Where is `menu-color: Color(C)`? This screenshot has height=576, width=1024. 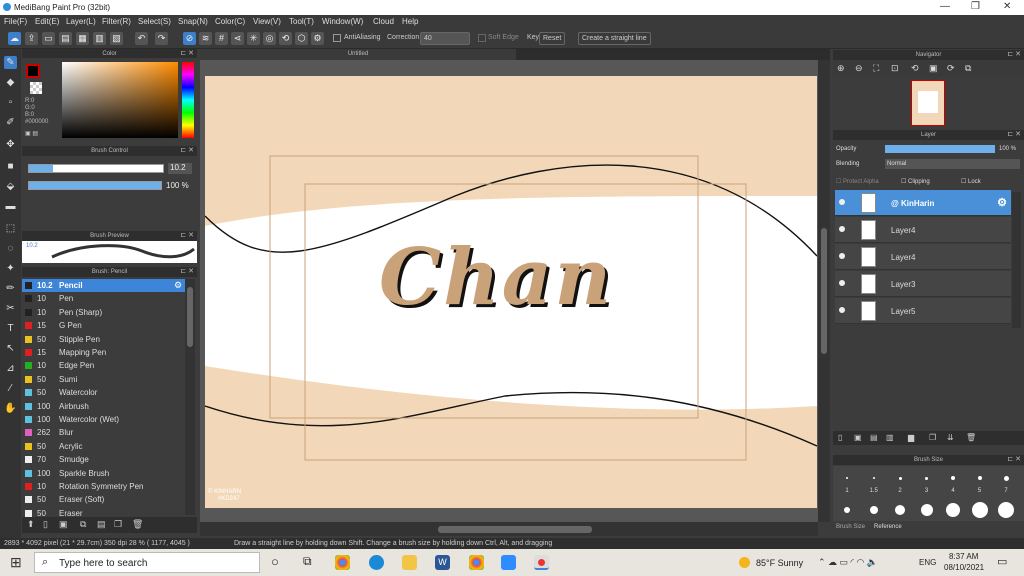 menu-color: Color(C) is located at coordinates (230, 21).